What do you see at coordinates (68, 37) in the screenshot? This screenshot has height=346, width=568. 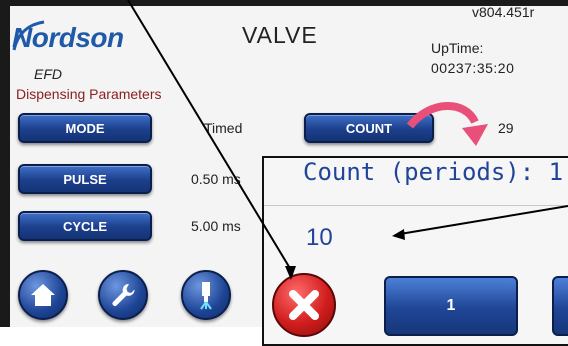 I see `logo-brand-text: Nordson` at bounding box center [68, 37].